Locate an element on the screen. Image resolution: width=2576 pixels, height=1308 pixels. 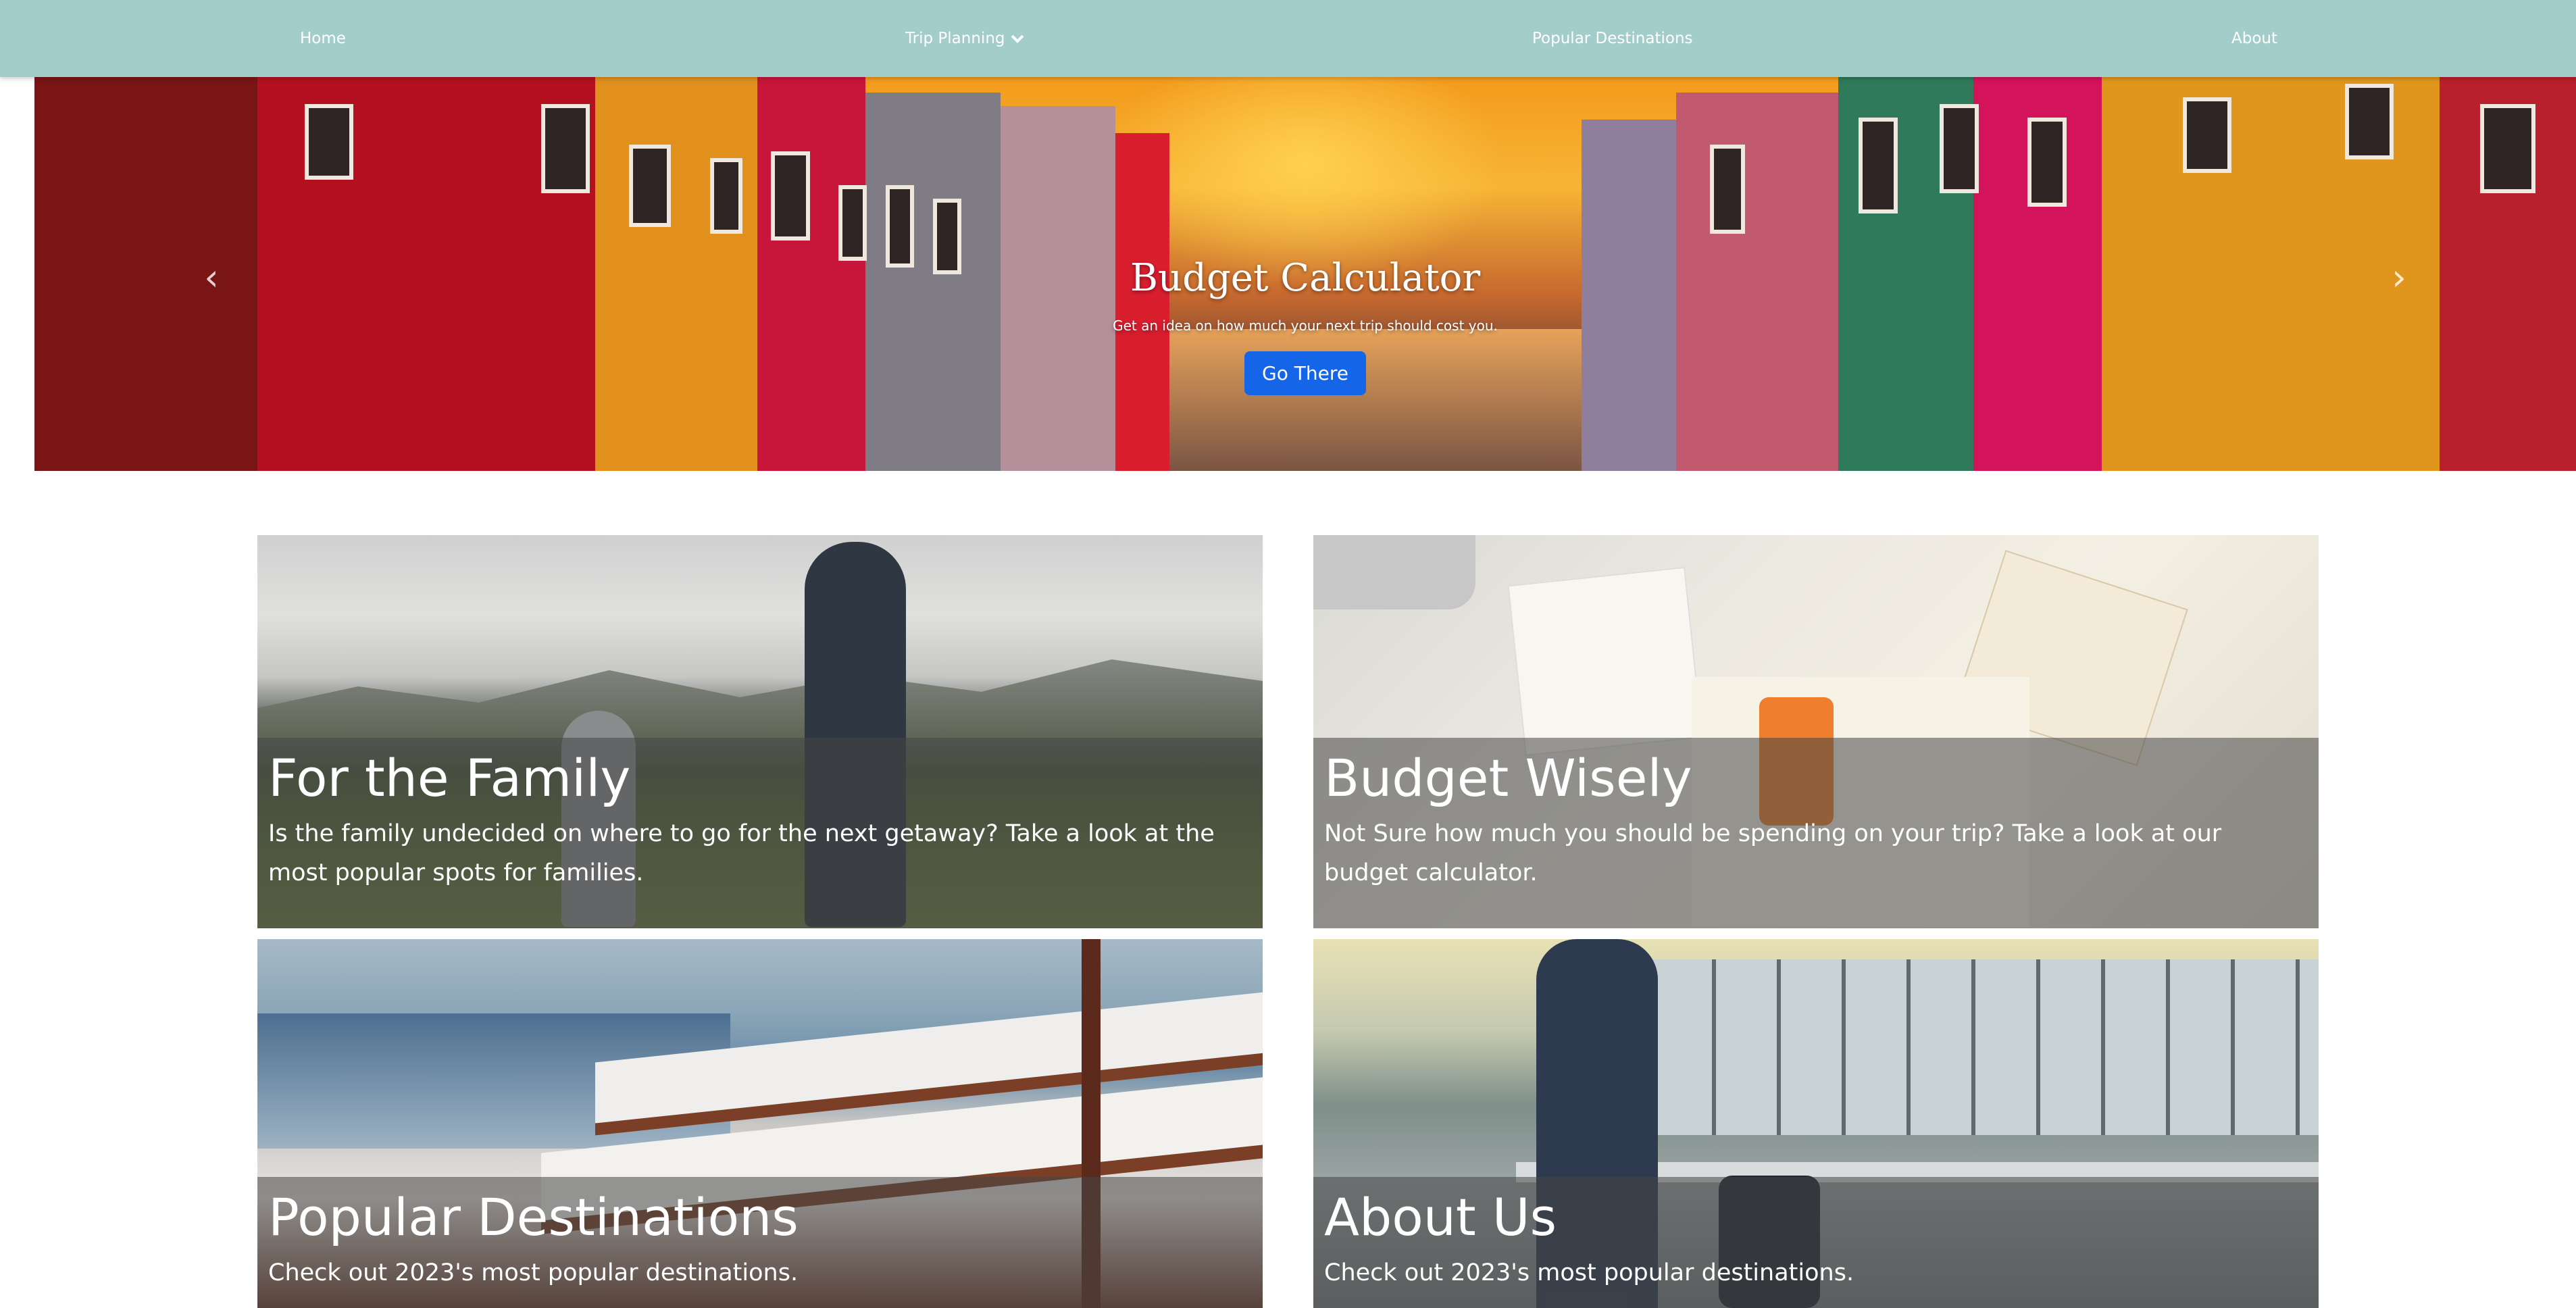
nav-trip-planning: Trip Planning is located at coordinates (964, 38).